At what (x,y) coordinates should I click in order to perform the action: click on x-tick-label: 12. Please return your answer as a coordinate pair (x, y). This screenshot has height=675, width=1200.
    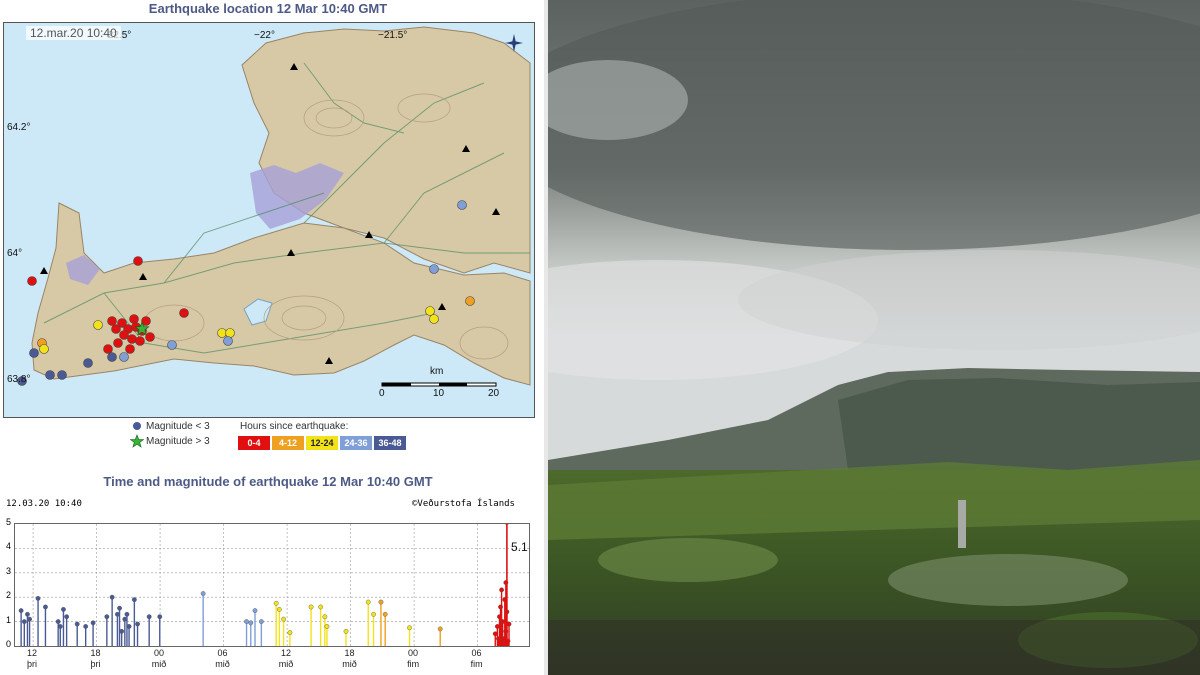
    Looking at the image, I should click on (286, 653).